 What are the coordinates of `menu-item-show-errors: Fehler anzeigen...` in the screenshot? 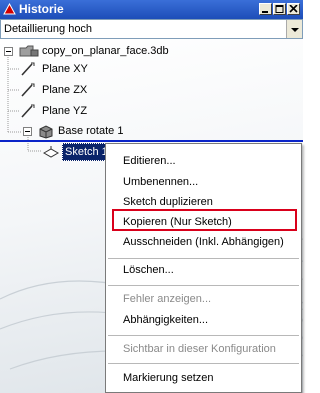 It's located at (167, 299).